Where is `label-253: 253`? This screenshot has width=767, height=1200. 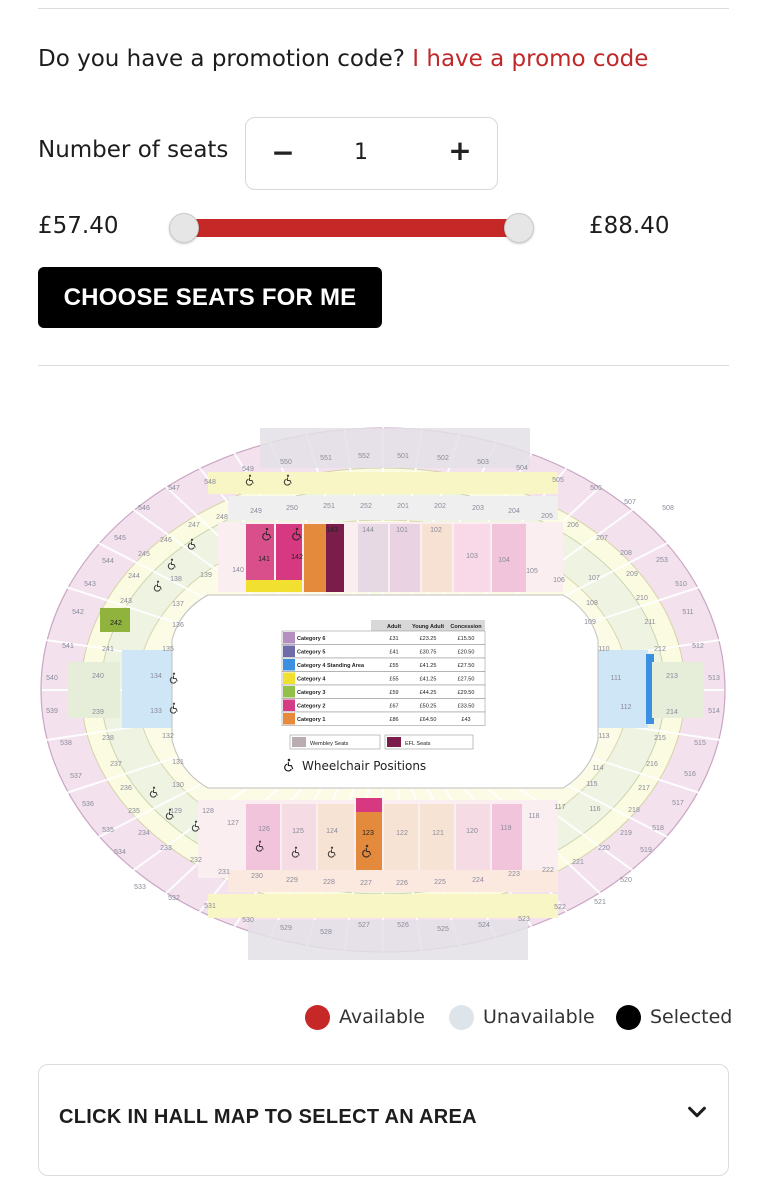 label-253: 253 is located at coordinates (662, 560).